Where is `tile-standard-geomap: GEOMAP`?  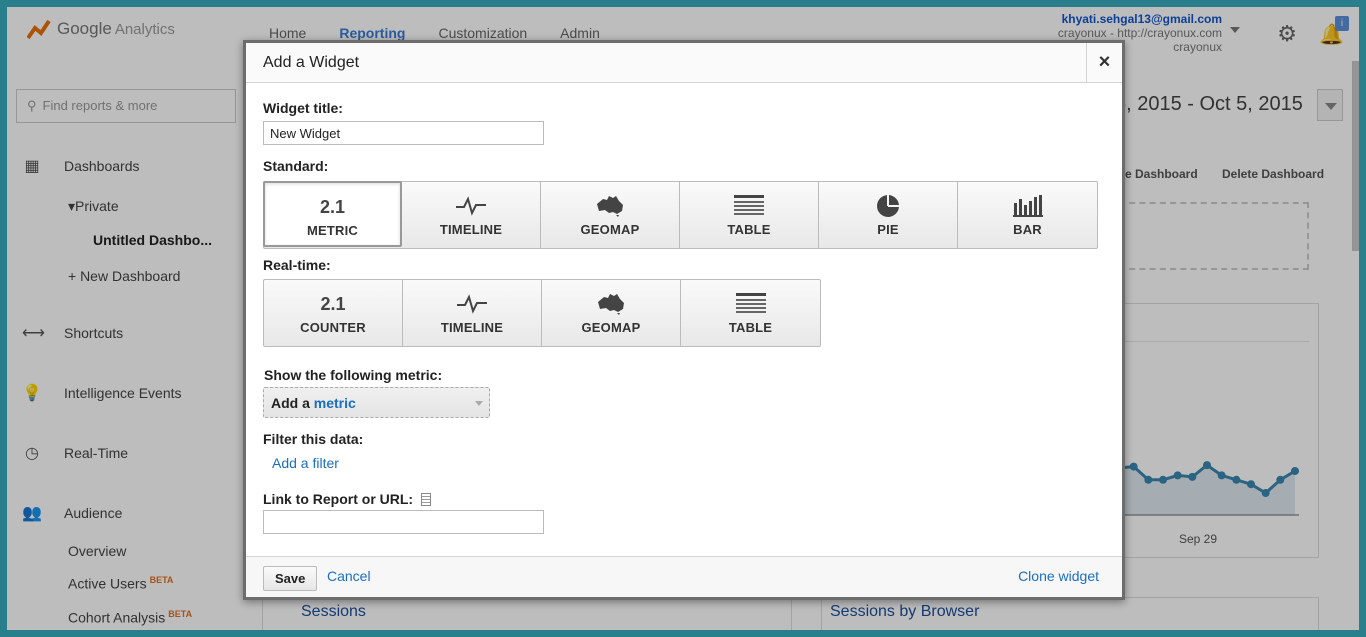 tile-standard-geomap: GEOMAP is located at coordinates (610, 215).